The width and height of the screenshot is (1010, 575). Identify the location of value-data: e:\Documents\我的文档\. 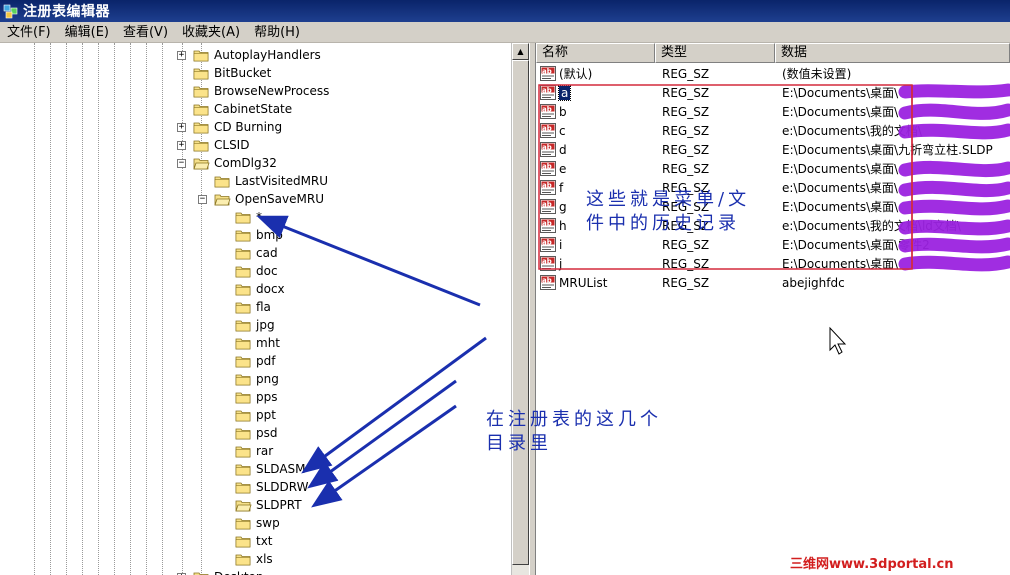
(852, 131).